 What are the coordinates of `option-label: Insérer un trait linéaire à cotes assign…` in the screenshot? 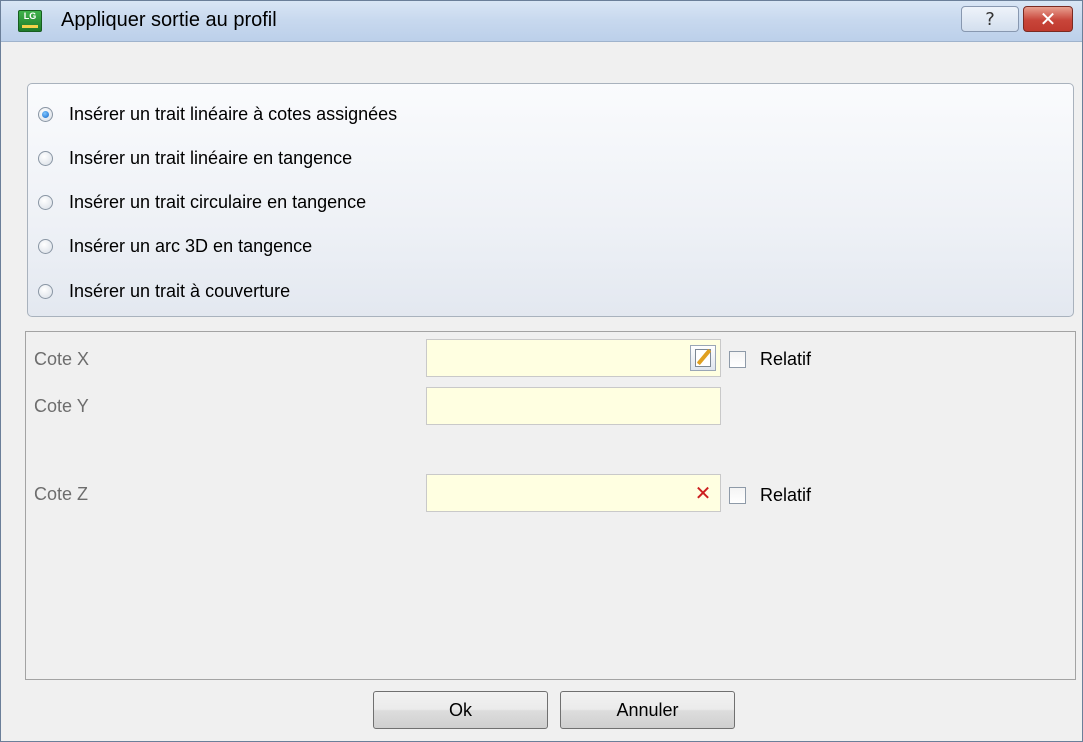 It's located at (233, 113).